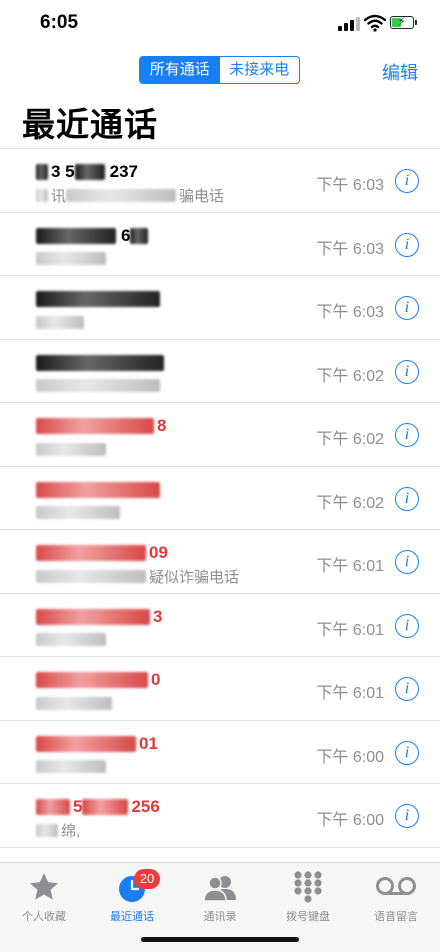  Describe the element at coordinates (220, 625) in the screenshot. I see `call-row-missed: 3 下午 6:01 i` at that location.